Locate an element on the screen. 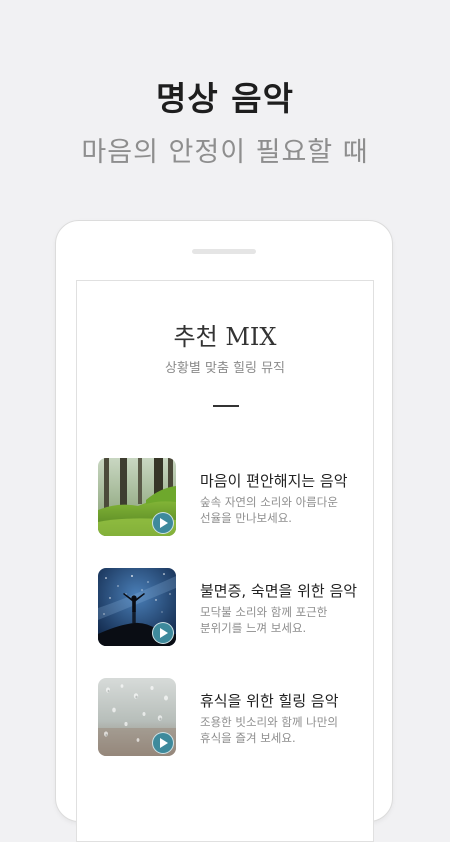 The width and height of the screenshot is (450, 842). item-description-line: 숲속 자연의 소리와 아름다운 is located at coordinates (269, 502).